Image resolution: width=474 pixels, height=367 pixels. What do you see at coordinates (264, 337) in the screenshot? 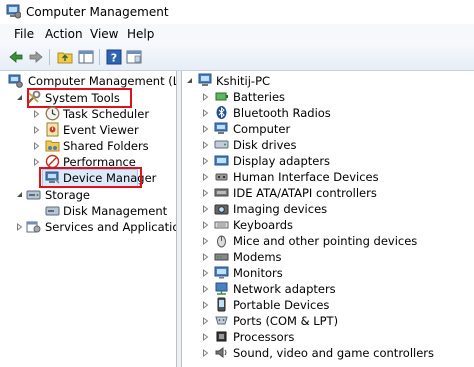
I see `device-category-label: Processors` at bounding box center [264, 337].